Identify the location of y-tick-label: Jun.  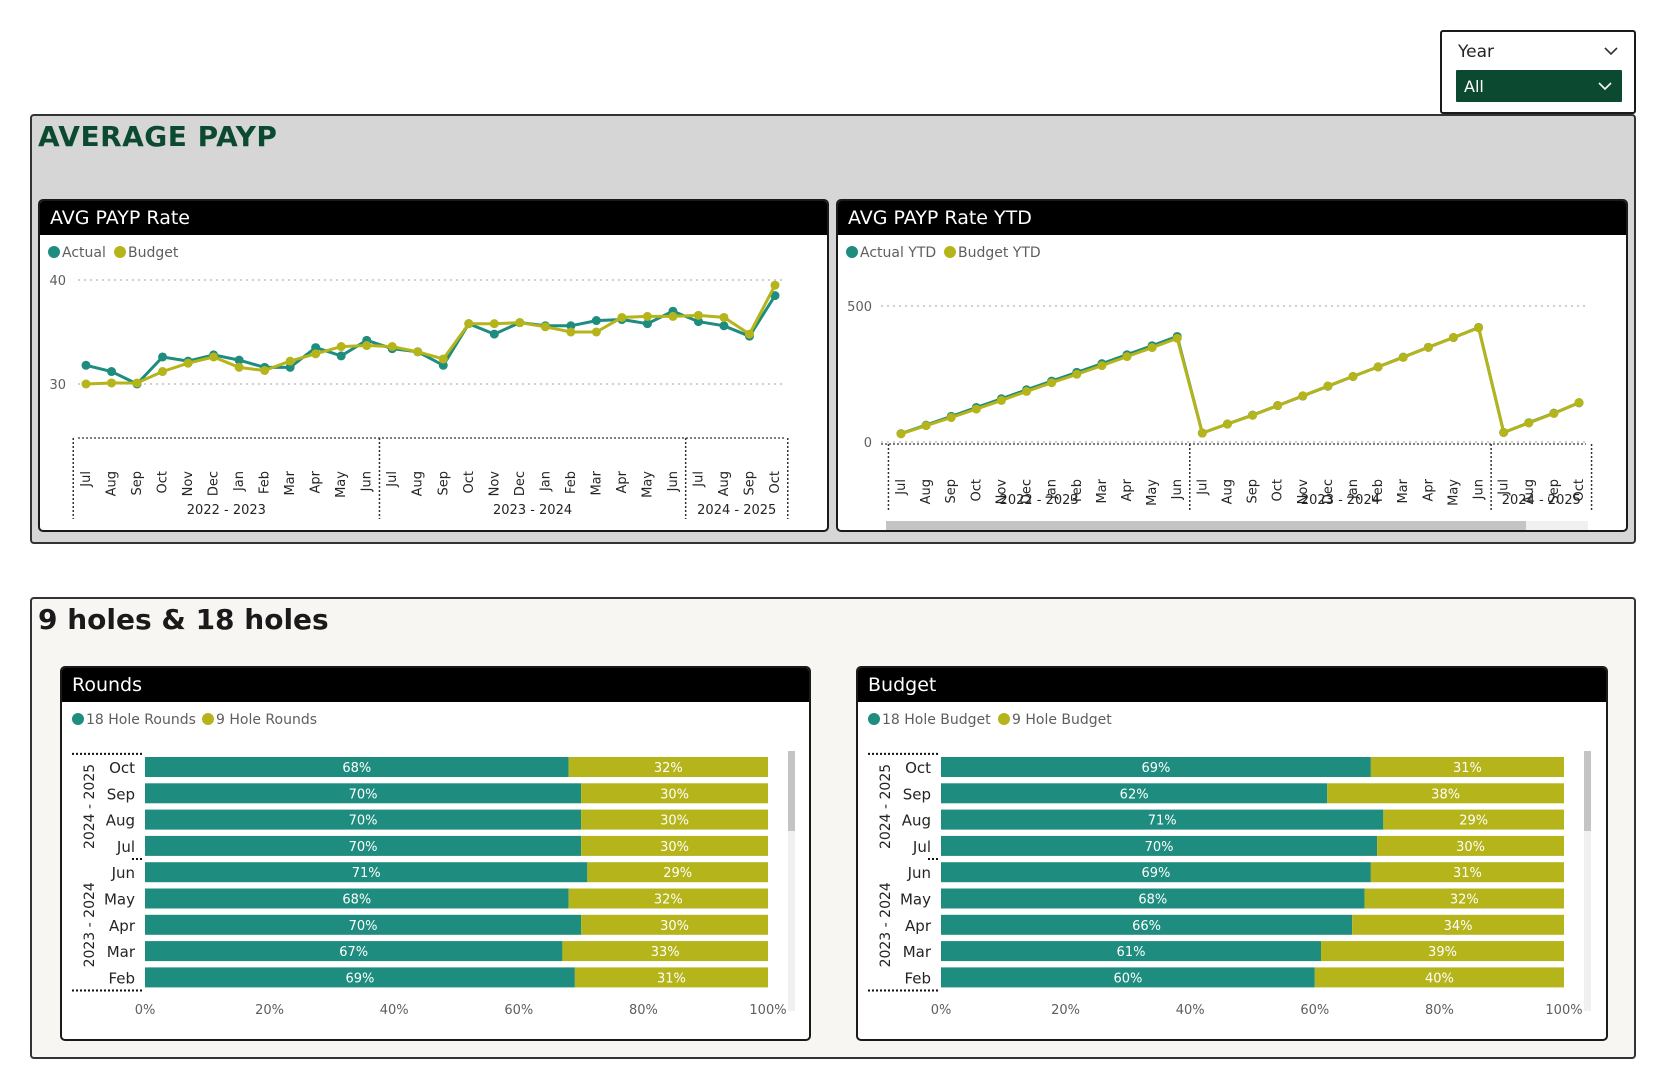
(123, 873).